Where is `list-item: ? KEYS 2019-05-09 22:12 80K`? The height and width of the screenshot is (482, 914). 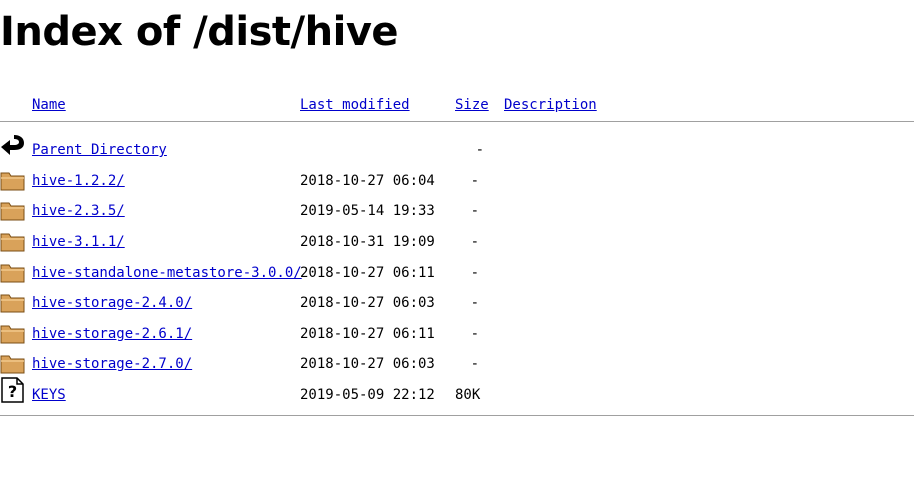
list-item: ? KEYS 2019-05-09 22:12 80K is located at coordinates (457, 393).